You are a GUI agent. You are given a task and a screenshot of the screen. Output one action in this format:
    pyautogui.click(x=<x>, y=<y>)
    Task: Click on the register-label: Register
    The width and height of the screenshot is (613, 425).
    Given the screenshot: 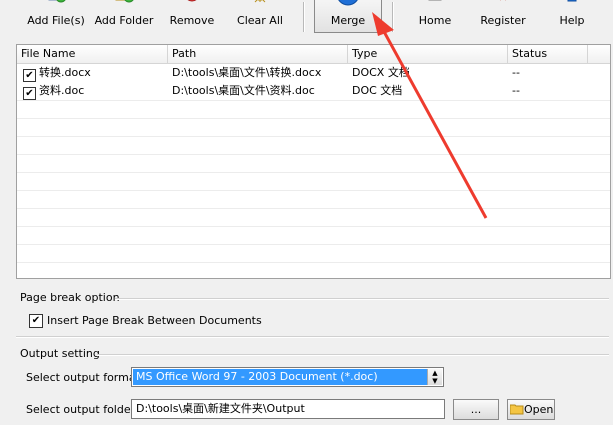 What is the action you would take?
    pyautogui.click(x=503, y=20)
    